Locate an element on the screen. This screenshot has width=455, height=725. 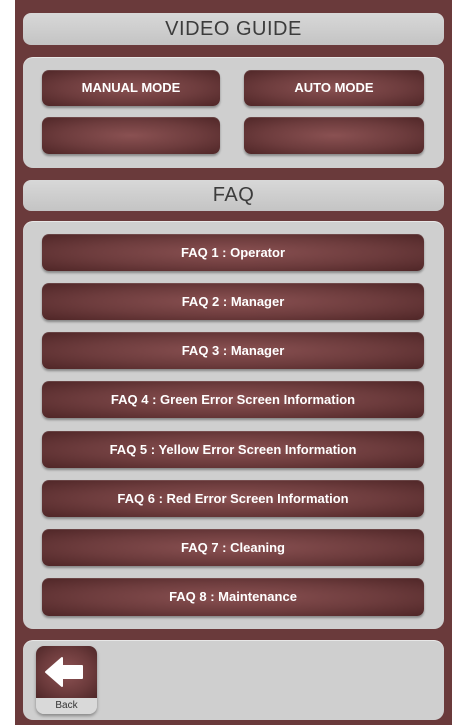
faq-4-label: FAQ 4 : Green Error Screen Information is located at coordinates (233, 399).